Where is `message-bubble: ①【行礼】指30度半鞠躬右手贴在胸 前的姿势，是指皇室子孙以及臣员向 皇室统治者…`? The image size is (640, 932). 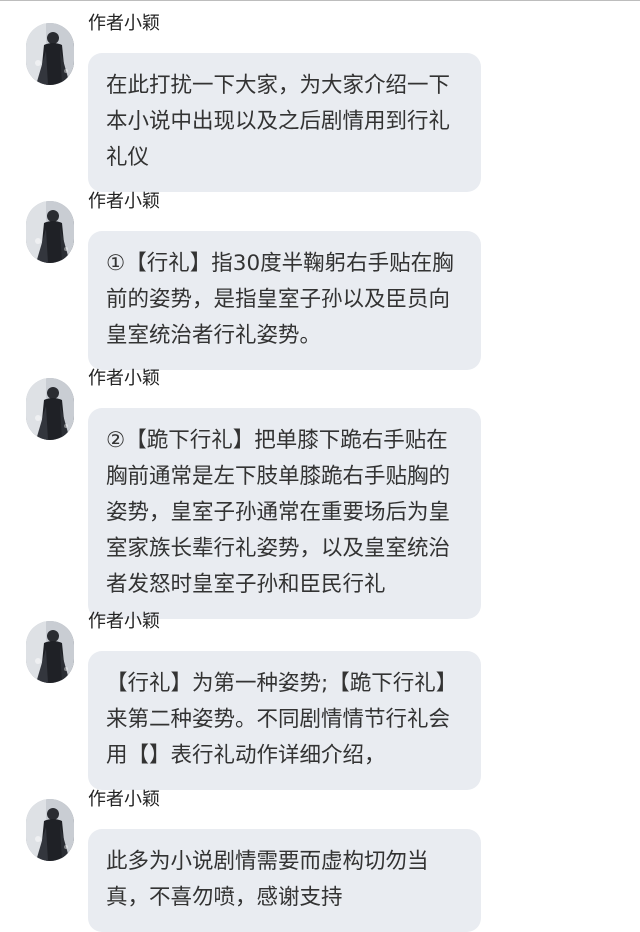
message-bubble: ①【行礼】指30度半鞠躬右手贴在胸 前的姿势，是指皇室子孙以及臣员向 皇室统治者… is located at coordinates (284, 300).